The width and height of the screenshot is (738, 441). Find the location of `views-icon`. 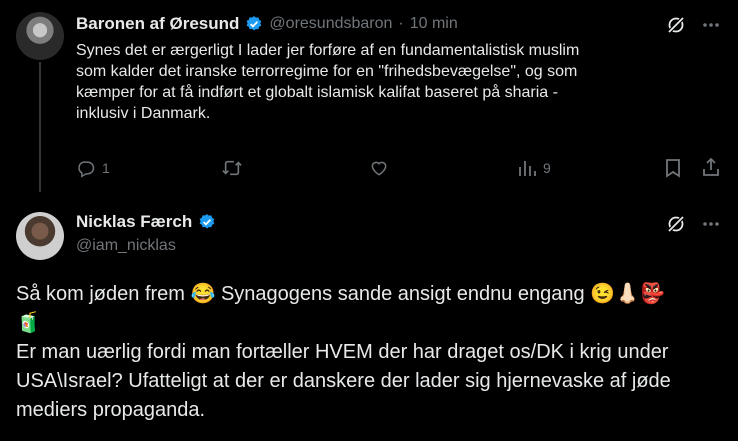

views-icon is located at coordinates (527, 168).